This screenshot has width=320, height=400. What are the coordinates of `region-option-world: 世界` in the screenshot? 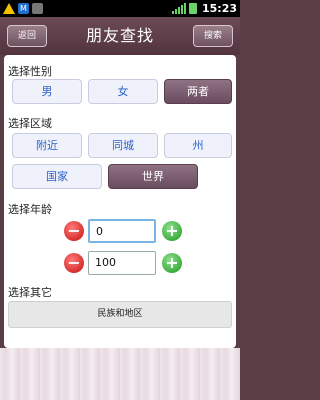 It's located at (153, 176).